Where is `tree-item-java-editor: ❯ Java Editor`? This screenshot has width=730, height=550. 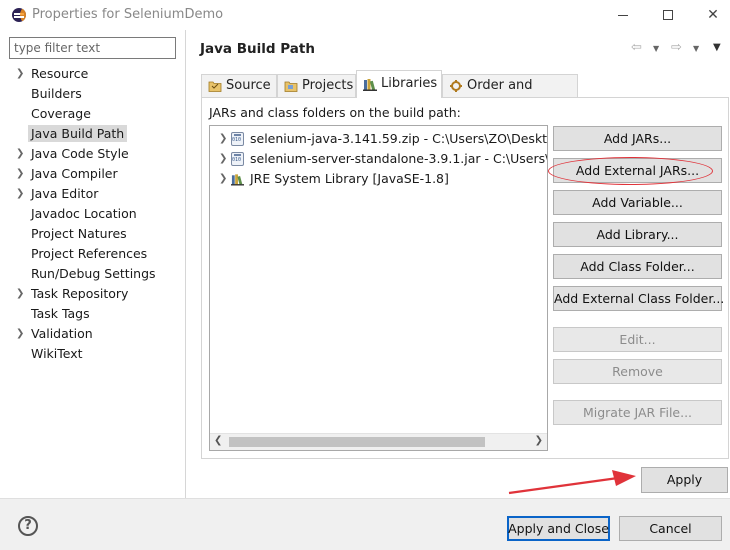 tree-item-java-editor: ❯ Java Editor is located at coordinates (93, 194).